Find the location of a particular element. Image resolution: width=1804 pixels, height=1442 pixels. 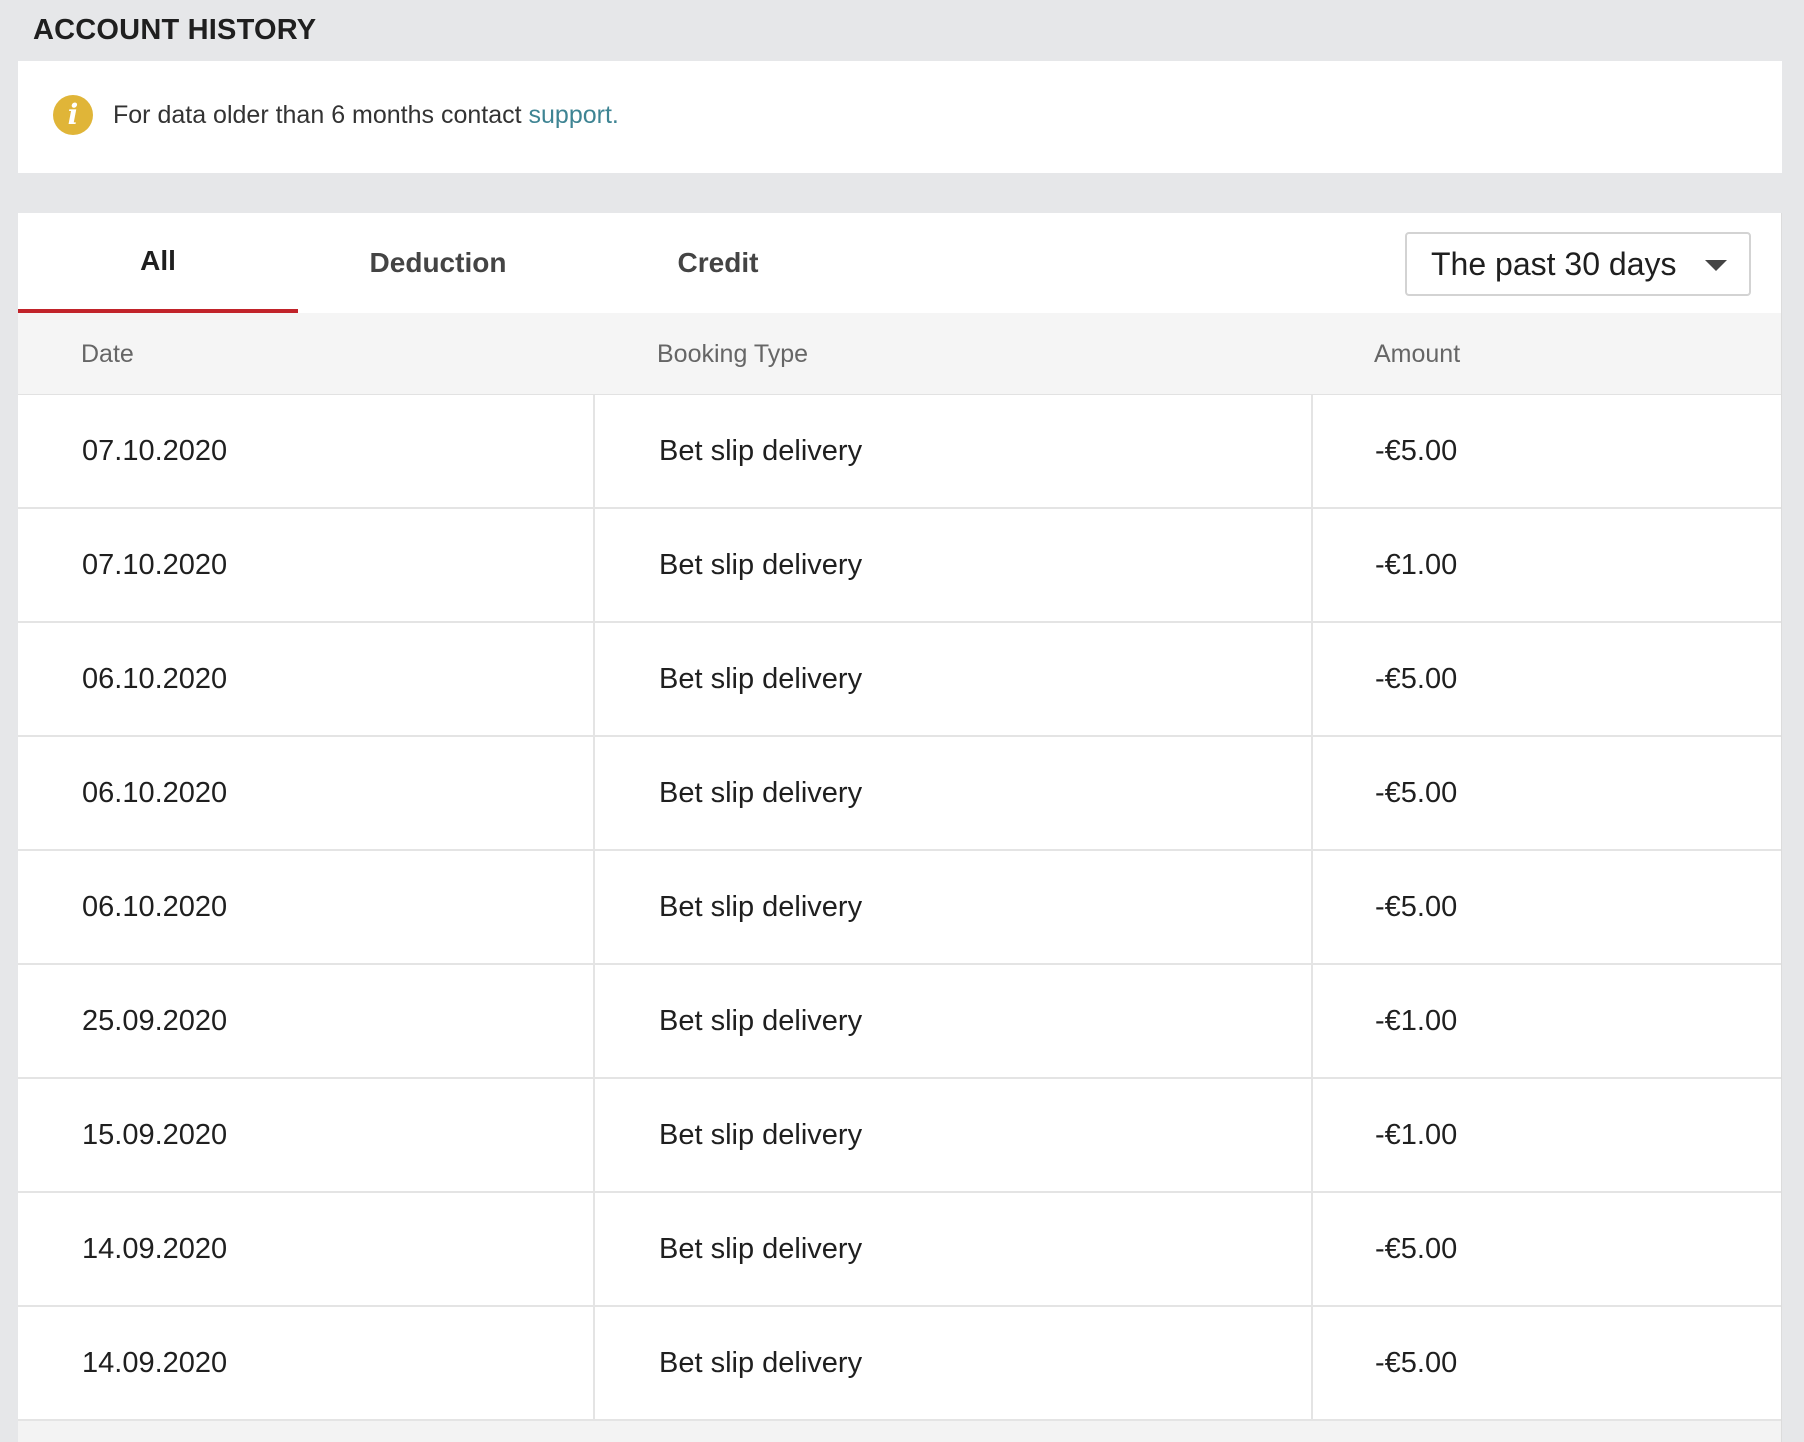

table-header: Date Booking Type Amount is located at coordinates (899, 354).